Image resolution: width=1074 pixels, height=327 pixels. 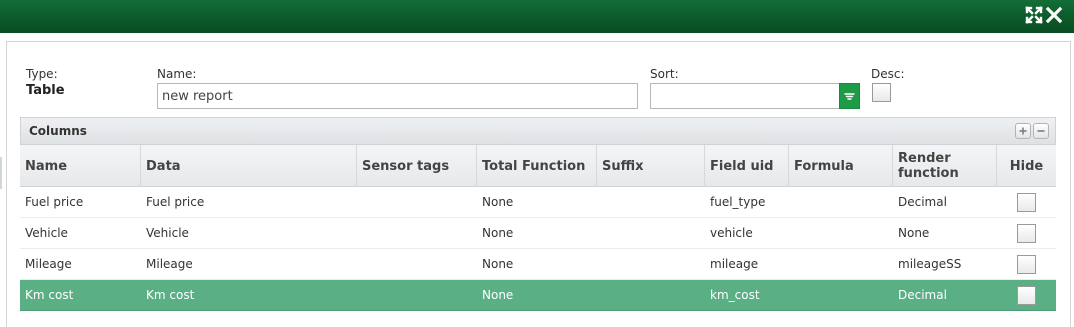 I want to click on column-header-data: Data, so click(x=249, y=166).